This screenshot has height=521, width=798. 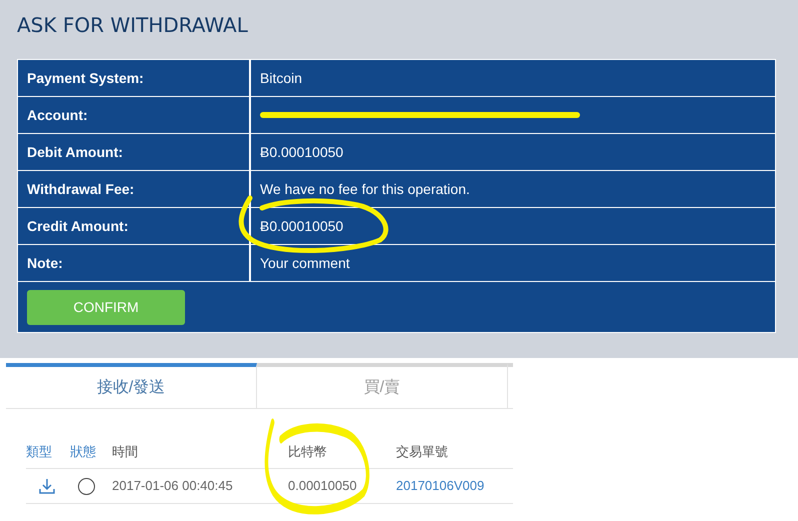 What do you see at coordinates (460, 263) in the screenshot?
I see `note-field: Your comment` at bounding box center [460, 263].